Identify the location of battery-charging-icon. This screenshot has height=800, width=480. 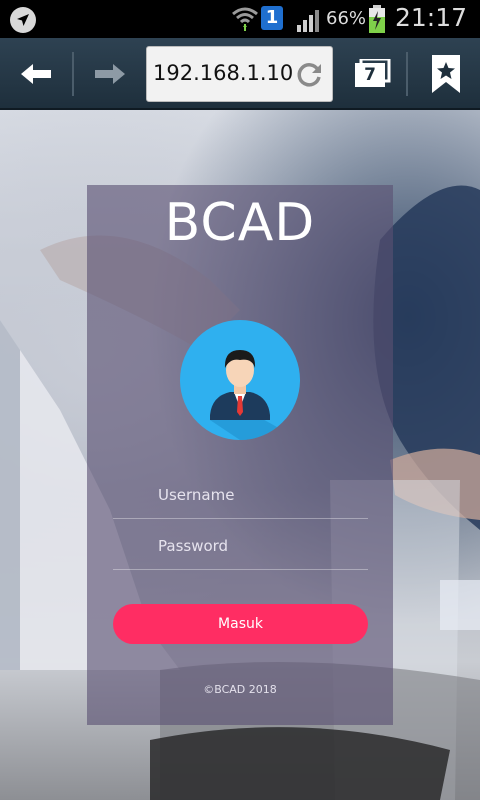
(377, 19).